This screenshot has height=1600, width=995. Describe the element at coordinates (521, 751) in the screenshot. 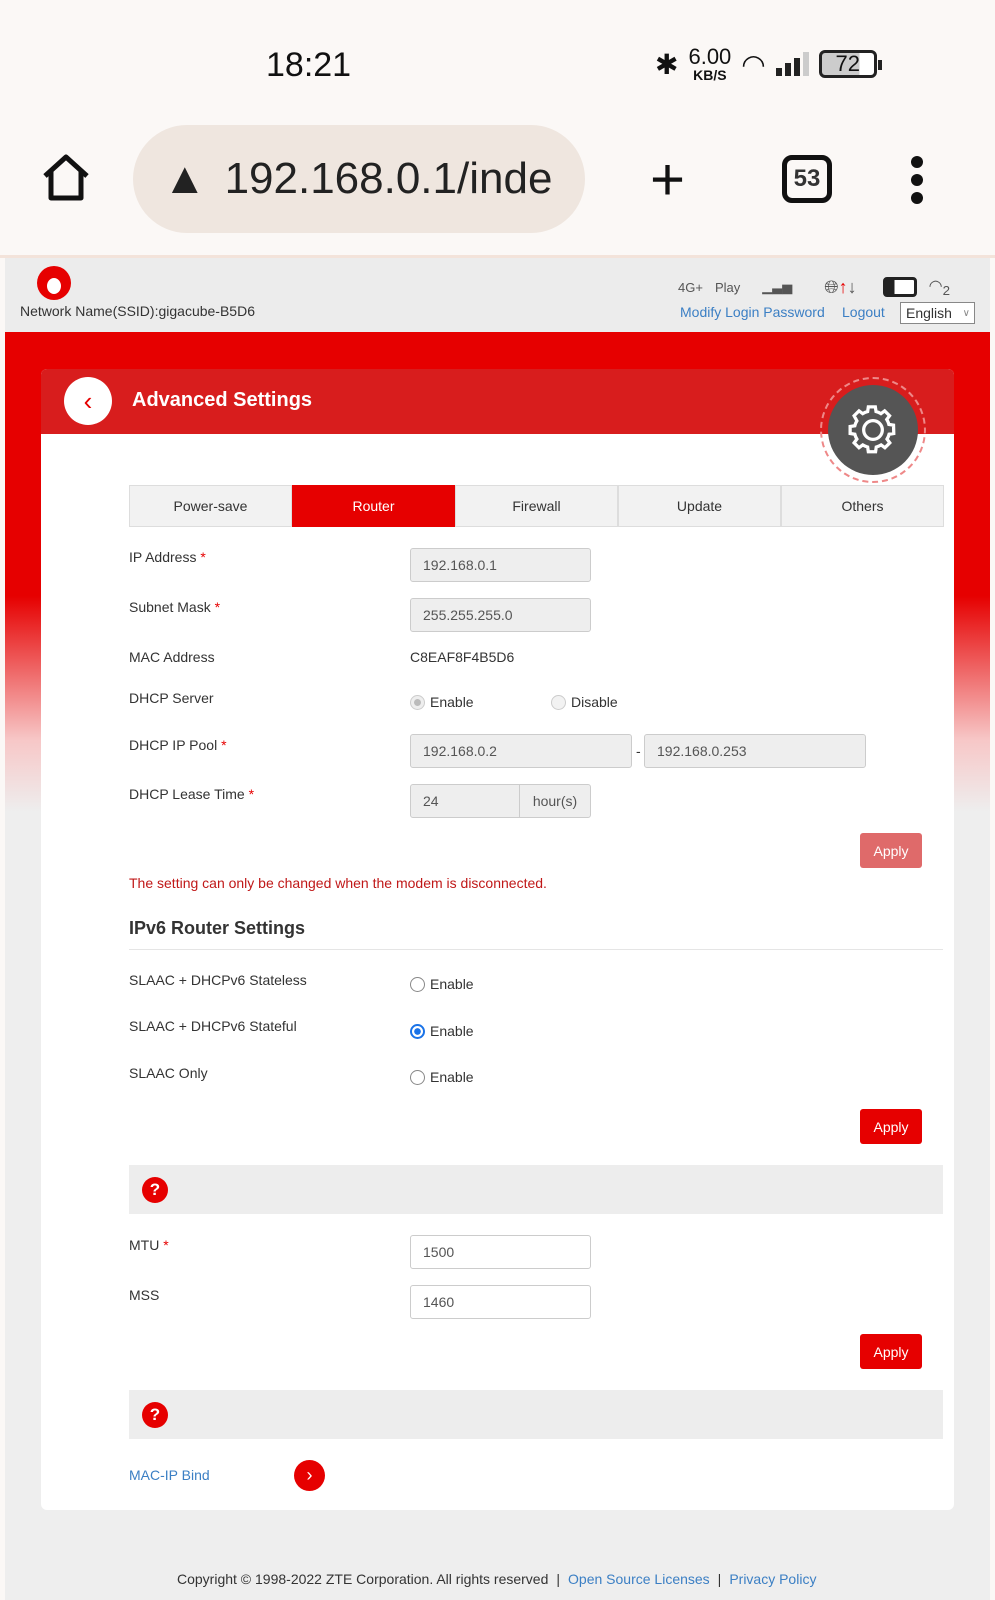

I see `dhcp-pool-start-input: 192.168.0.2` at that location.